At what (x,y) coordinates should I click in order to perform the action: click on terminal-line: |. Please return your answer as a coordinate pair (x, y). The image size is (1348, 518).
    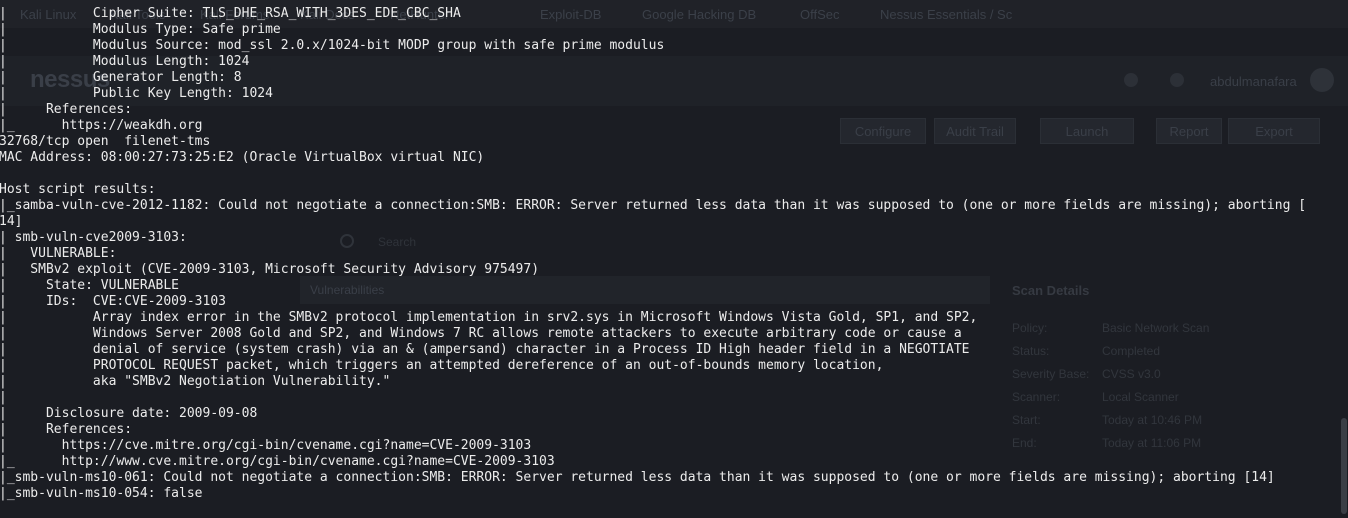
    Looking at the image, I should click on (3, 397).